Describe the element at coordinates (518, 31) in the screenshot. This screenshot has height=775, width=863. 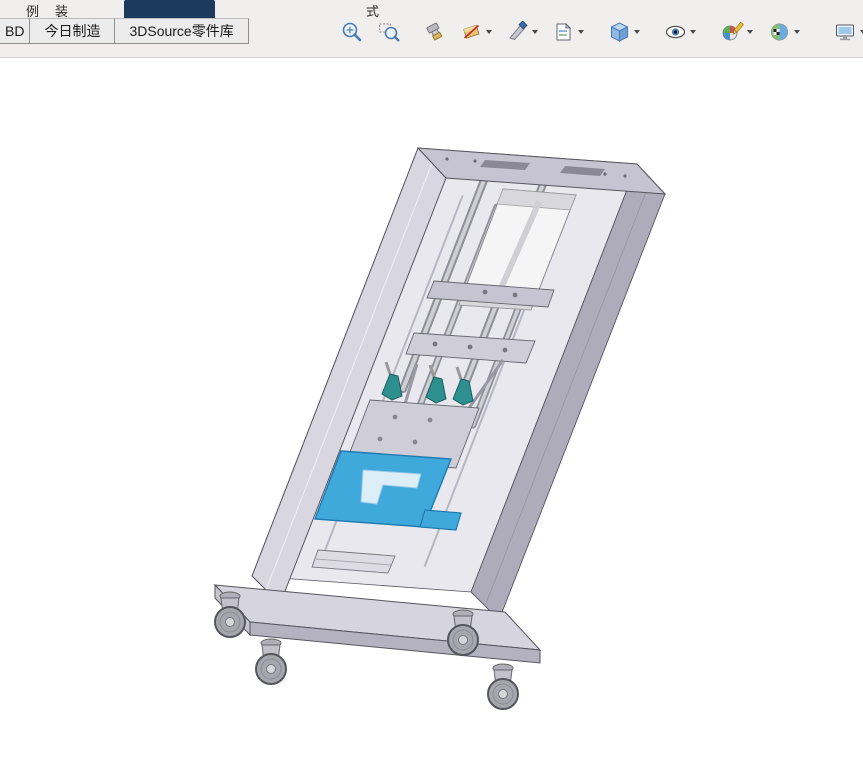
I see `knife-tool-icon` at that location.